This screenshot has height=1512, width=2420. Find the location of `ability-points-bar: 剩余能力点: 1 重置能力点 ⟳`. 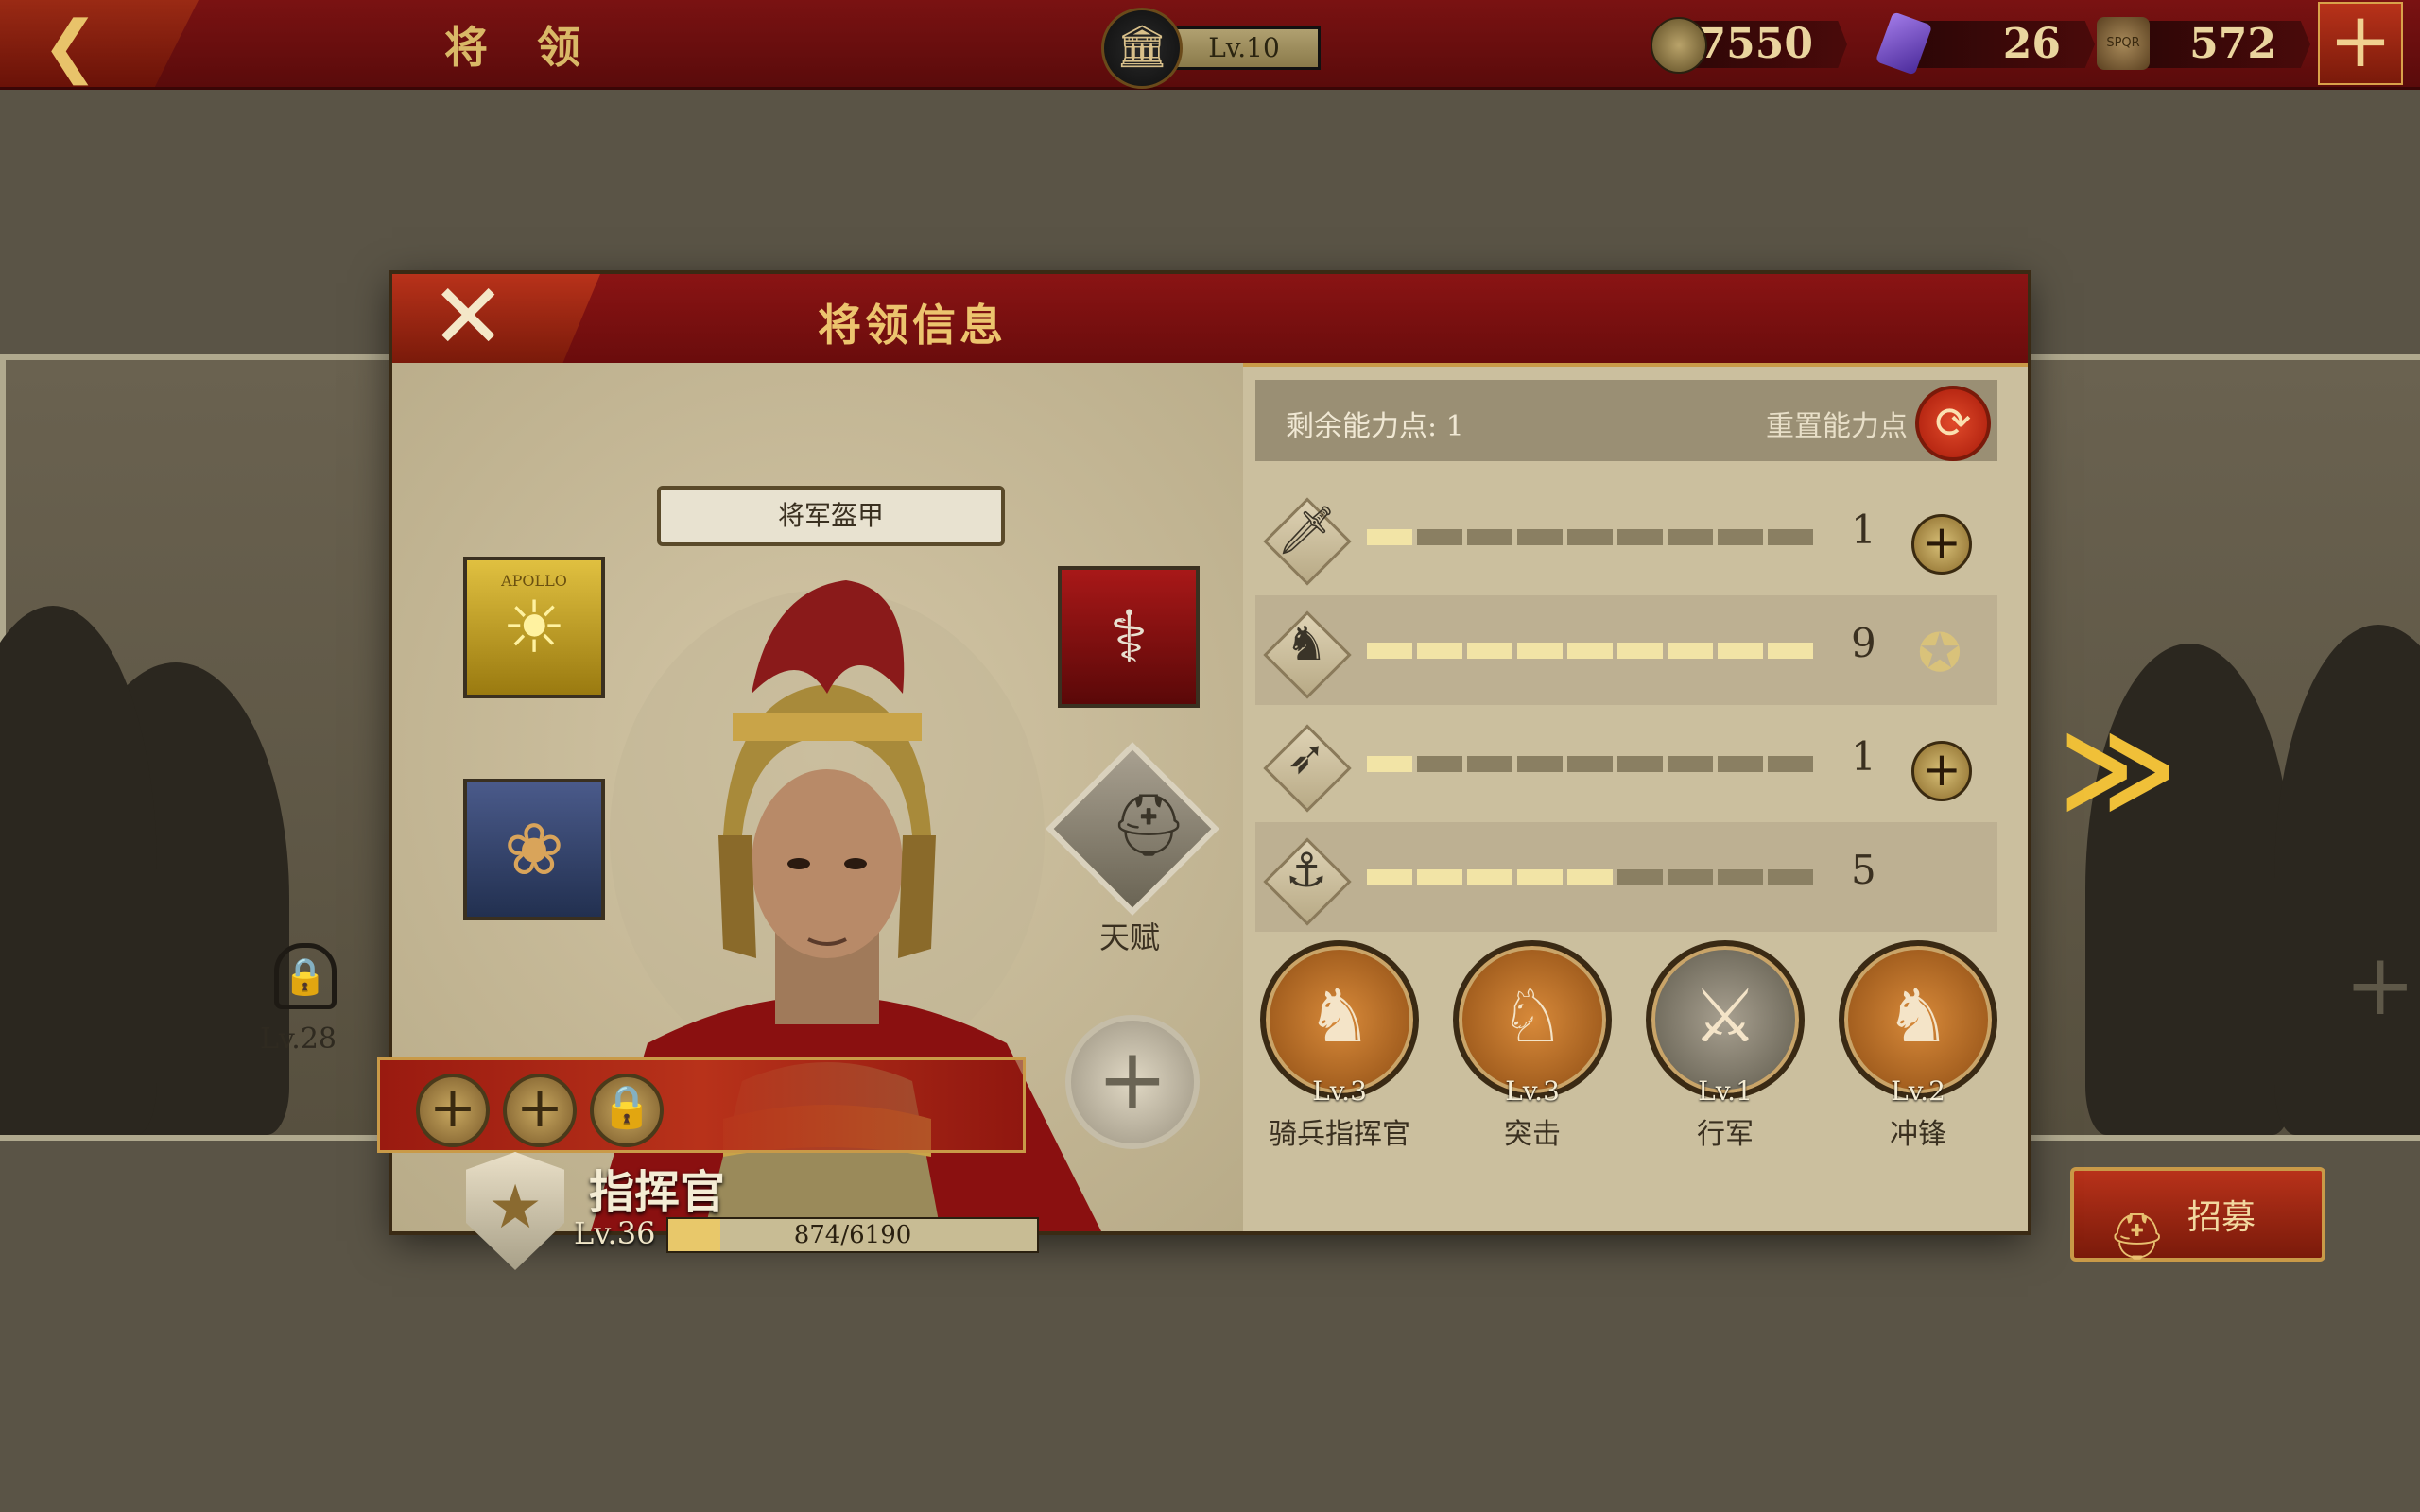

ability-points-bar: 剩余能力点: 1 重置能力点 ⟳ is located at coordinates (1626, 420).